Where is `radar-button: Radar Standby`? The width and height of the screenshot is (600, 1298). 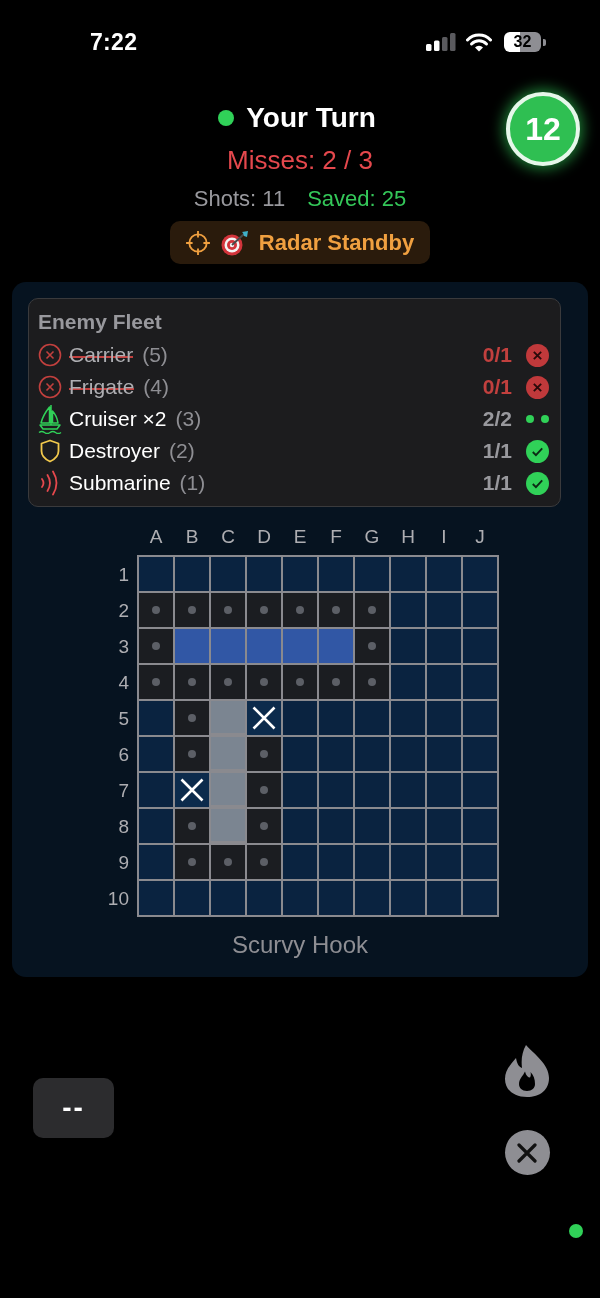
radar-button: Radar Standby is located at coordinates (300, 242).